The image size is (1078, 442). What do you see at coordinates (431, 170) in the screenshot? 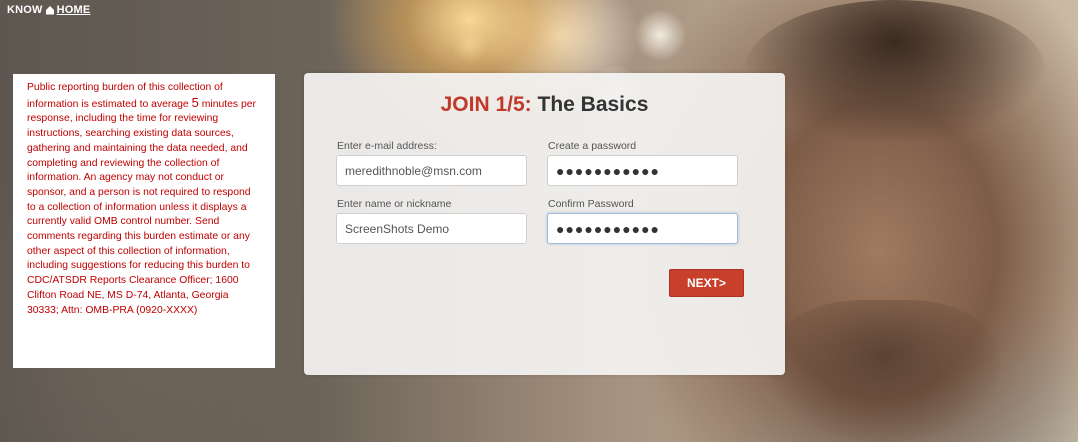
I see `email-field` at bounding box center [431, 170].